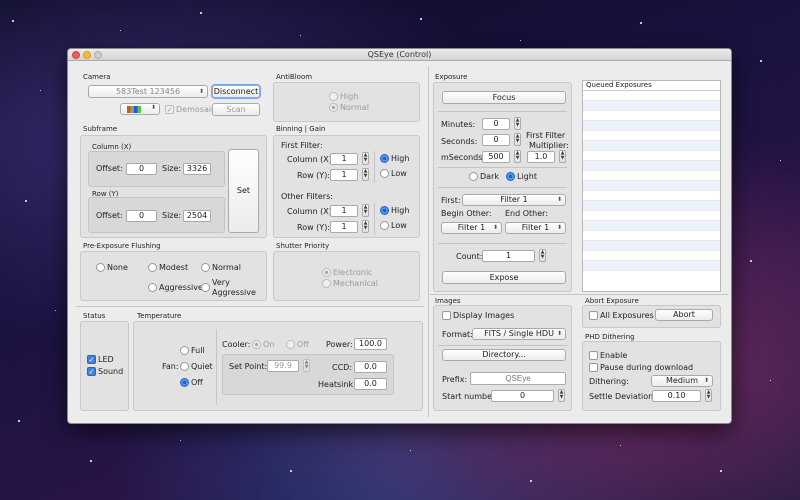 The height and width of the screenshot is (500, 800). Describe the element at coordinates (197, 216) in the screenshot. I see `row-size-field: 2504` at that location.